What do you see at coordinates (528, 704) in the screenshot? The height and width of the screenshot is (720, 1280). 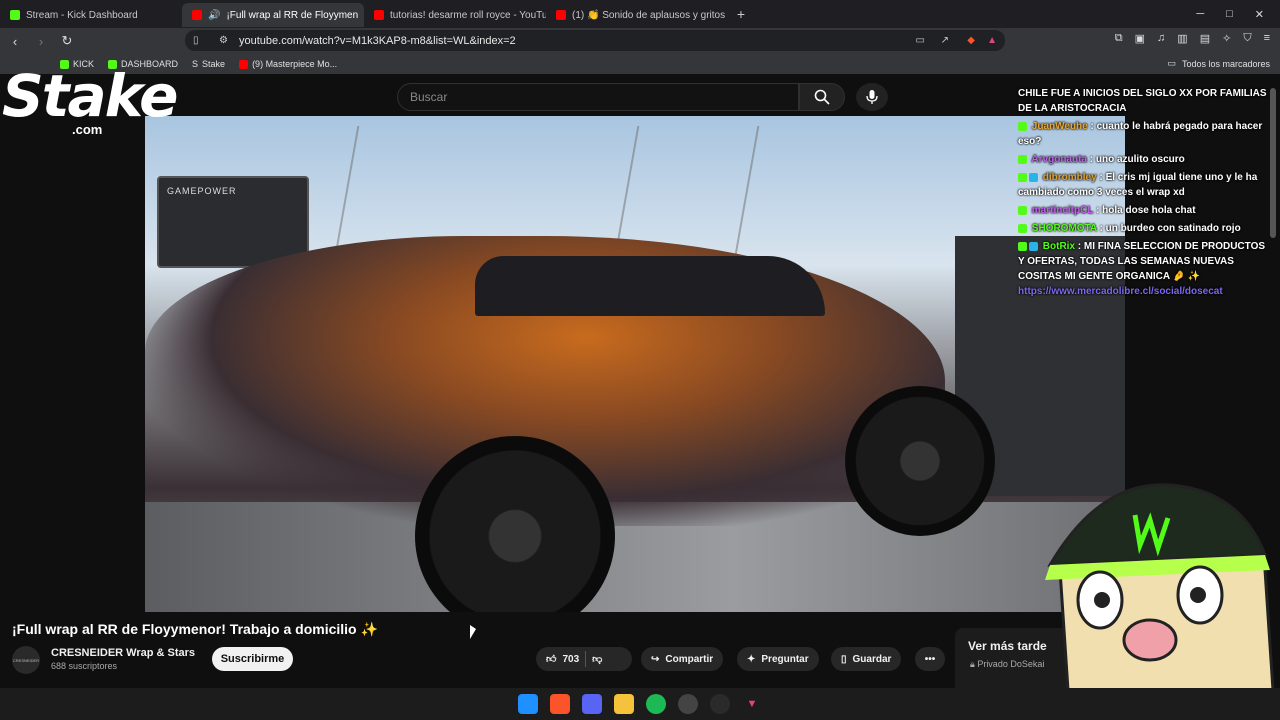 I see `windows-start-icon` at bounding box center [528, 704].